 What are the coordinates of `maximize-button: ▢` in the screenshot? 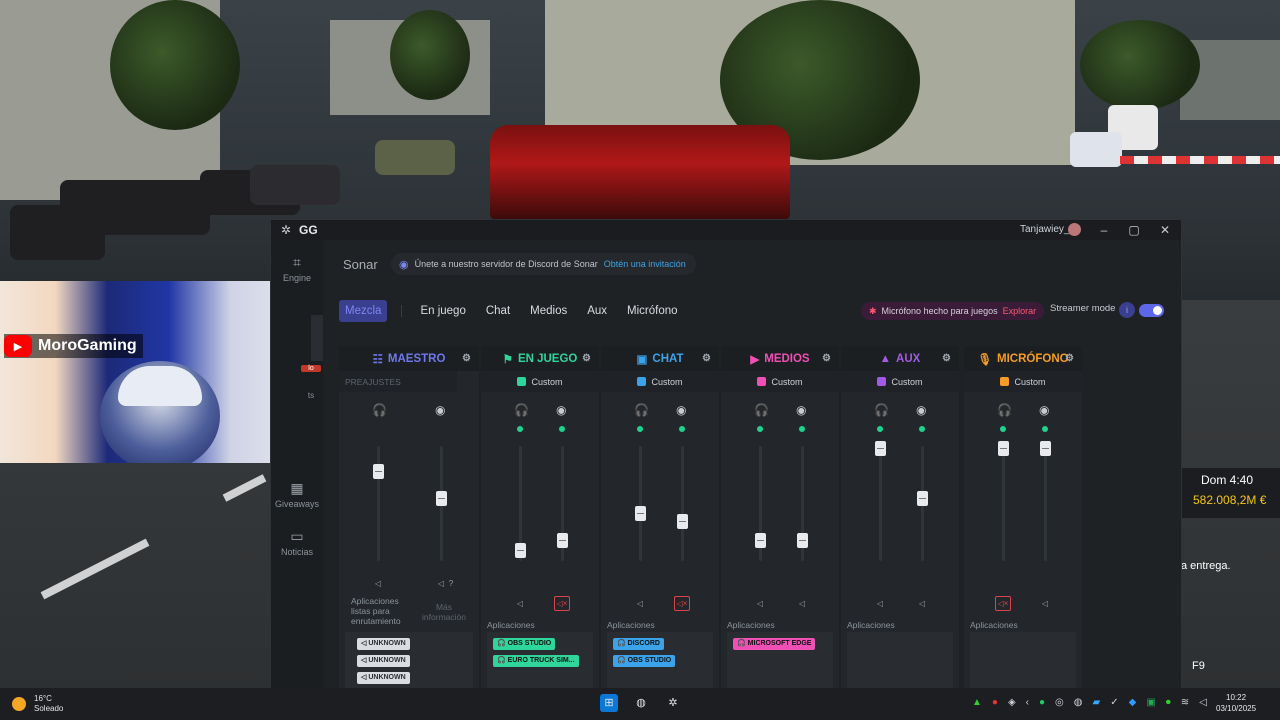 It's located at (1134, 230).